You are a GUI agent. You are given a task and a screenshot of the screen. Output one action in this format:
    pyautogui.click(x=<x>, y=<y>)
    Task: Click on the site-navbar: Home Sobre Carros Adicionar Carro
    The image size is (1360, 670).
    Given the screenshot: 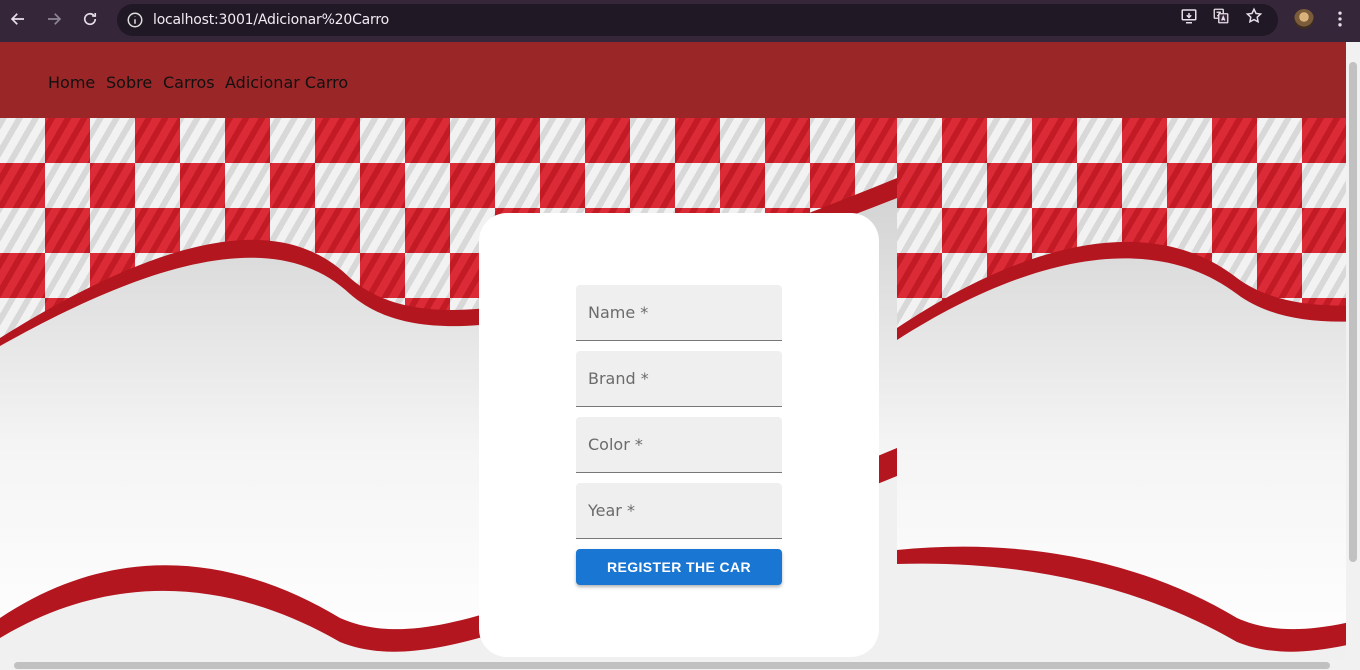 What is the action you would take?
    pyautogui.click(x=673, y=80)
    